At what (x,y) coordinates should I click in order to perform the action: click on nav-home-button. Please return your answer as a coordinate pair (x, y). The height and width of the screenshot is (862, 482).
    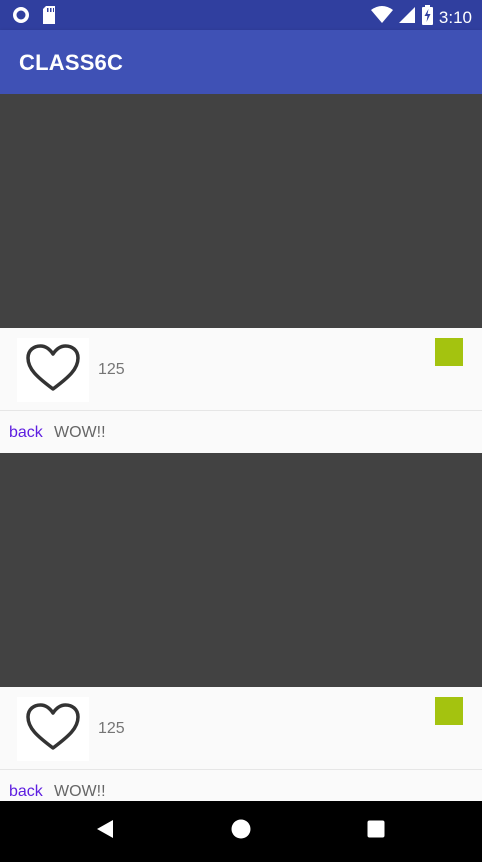
    Looking at the image, I should click on (241, 831).